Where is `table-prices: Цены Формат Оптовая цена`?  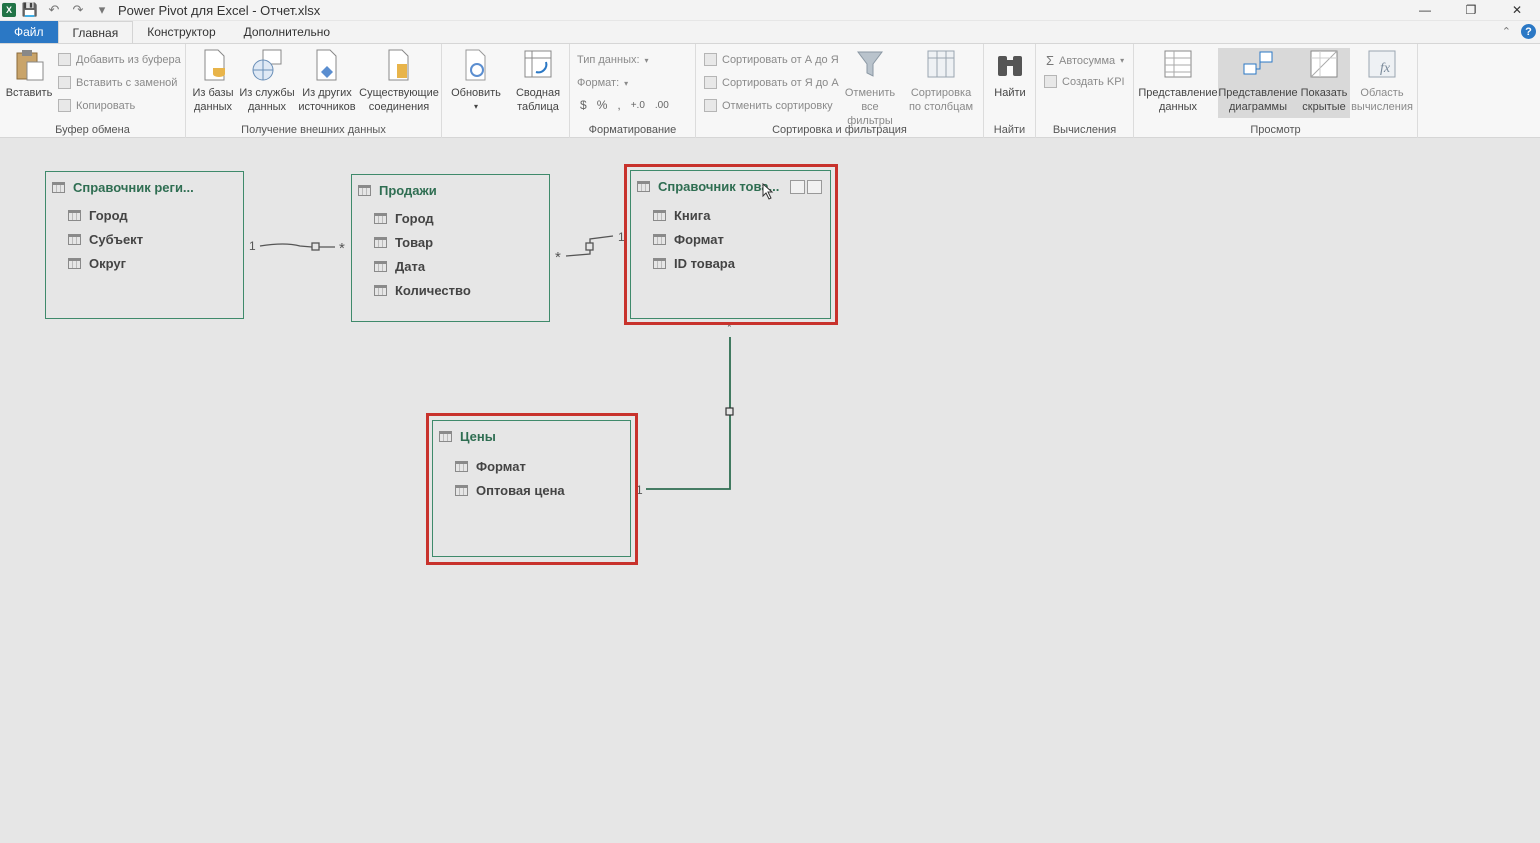 table-prices: Цены Формат Оптовая цена is located at coordinates (531, 488).